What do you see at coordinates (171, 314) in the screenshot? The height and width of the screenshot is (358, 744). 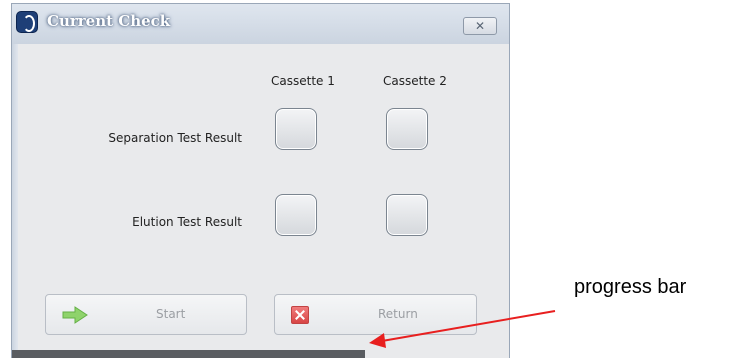 I see `start-button-label: Start` at bounding box center [171, 314].